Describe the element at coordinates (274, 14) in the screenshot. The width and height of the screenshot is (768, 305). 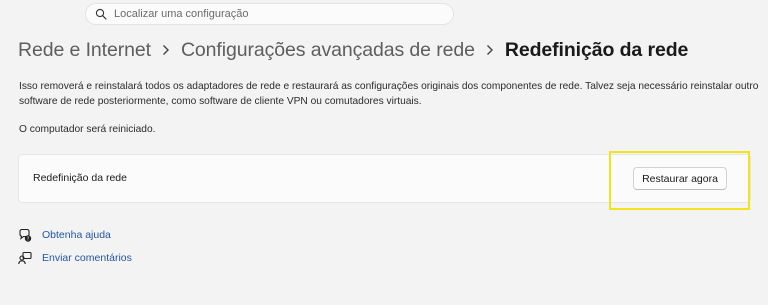
I see `search-input` at that location.